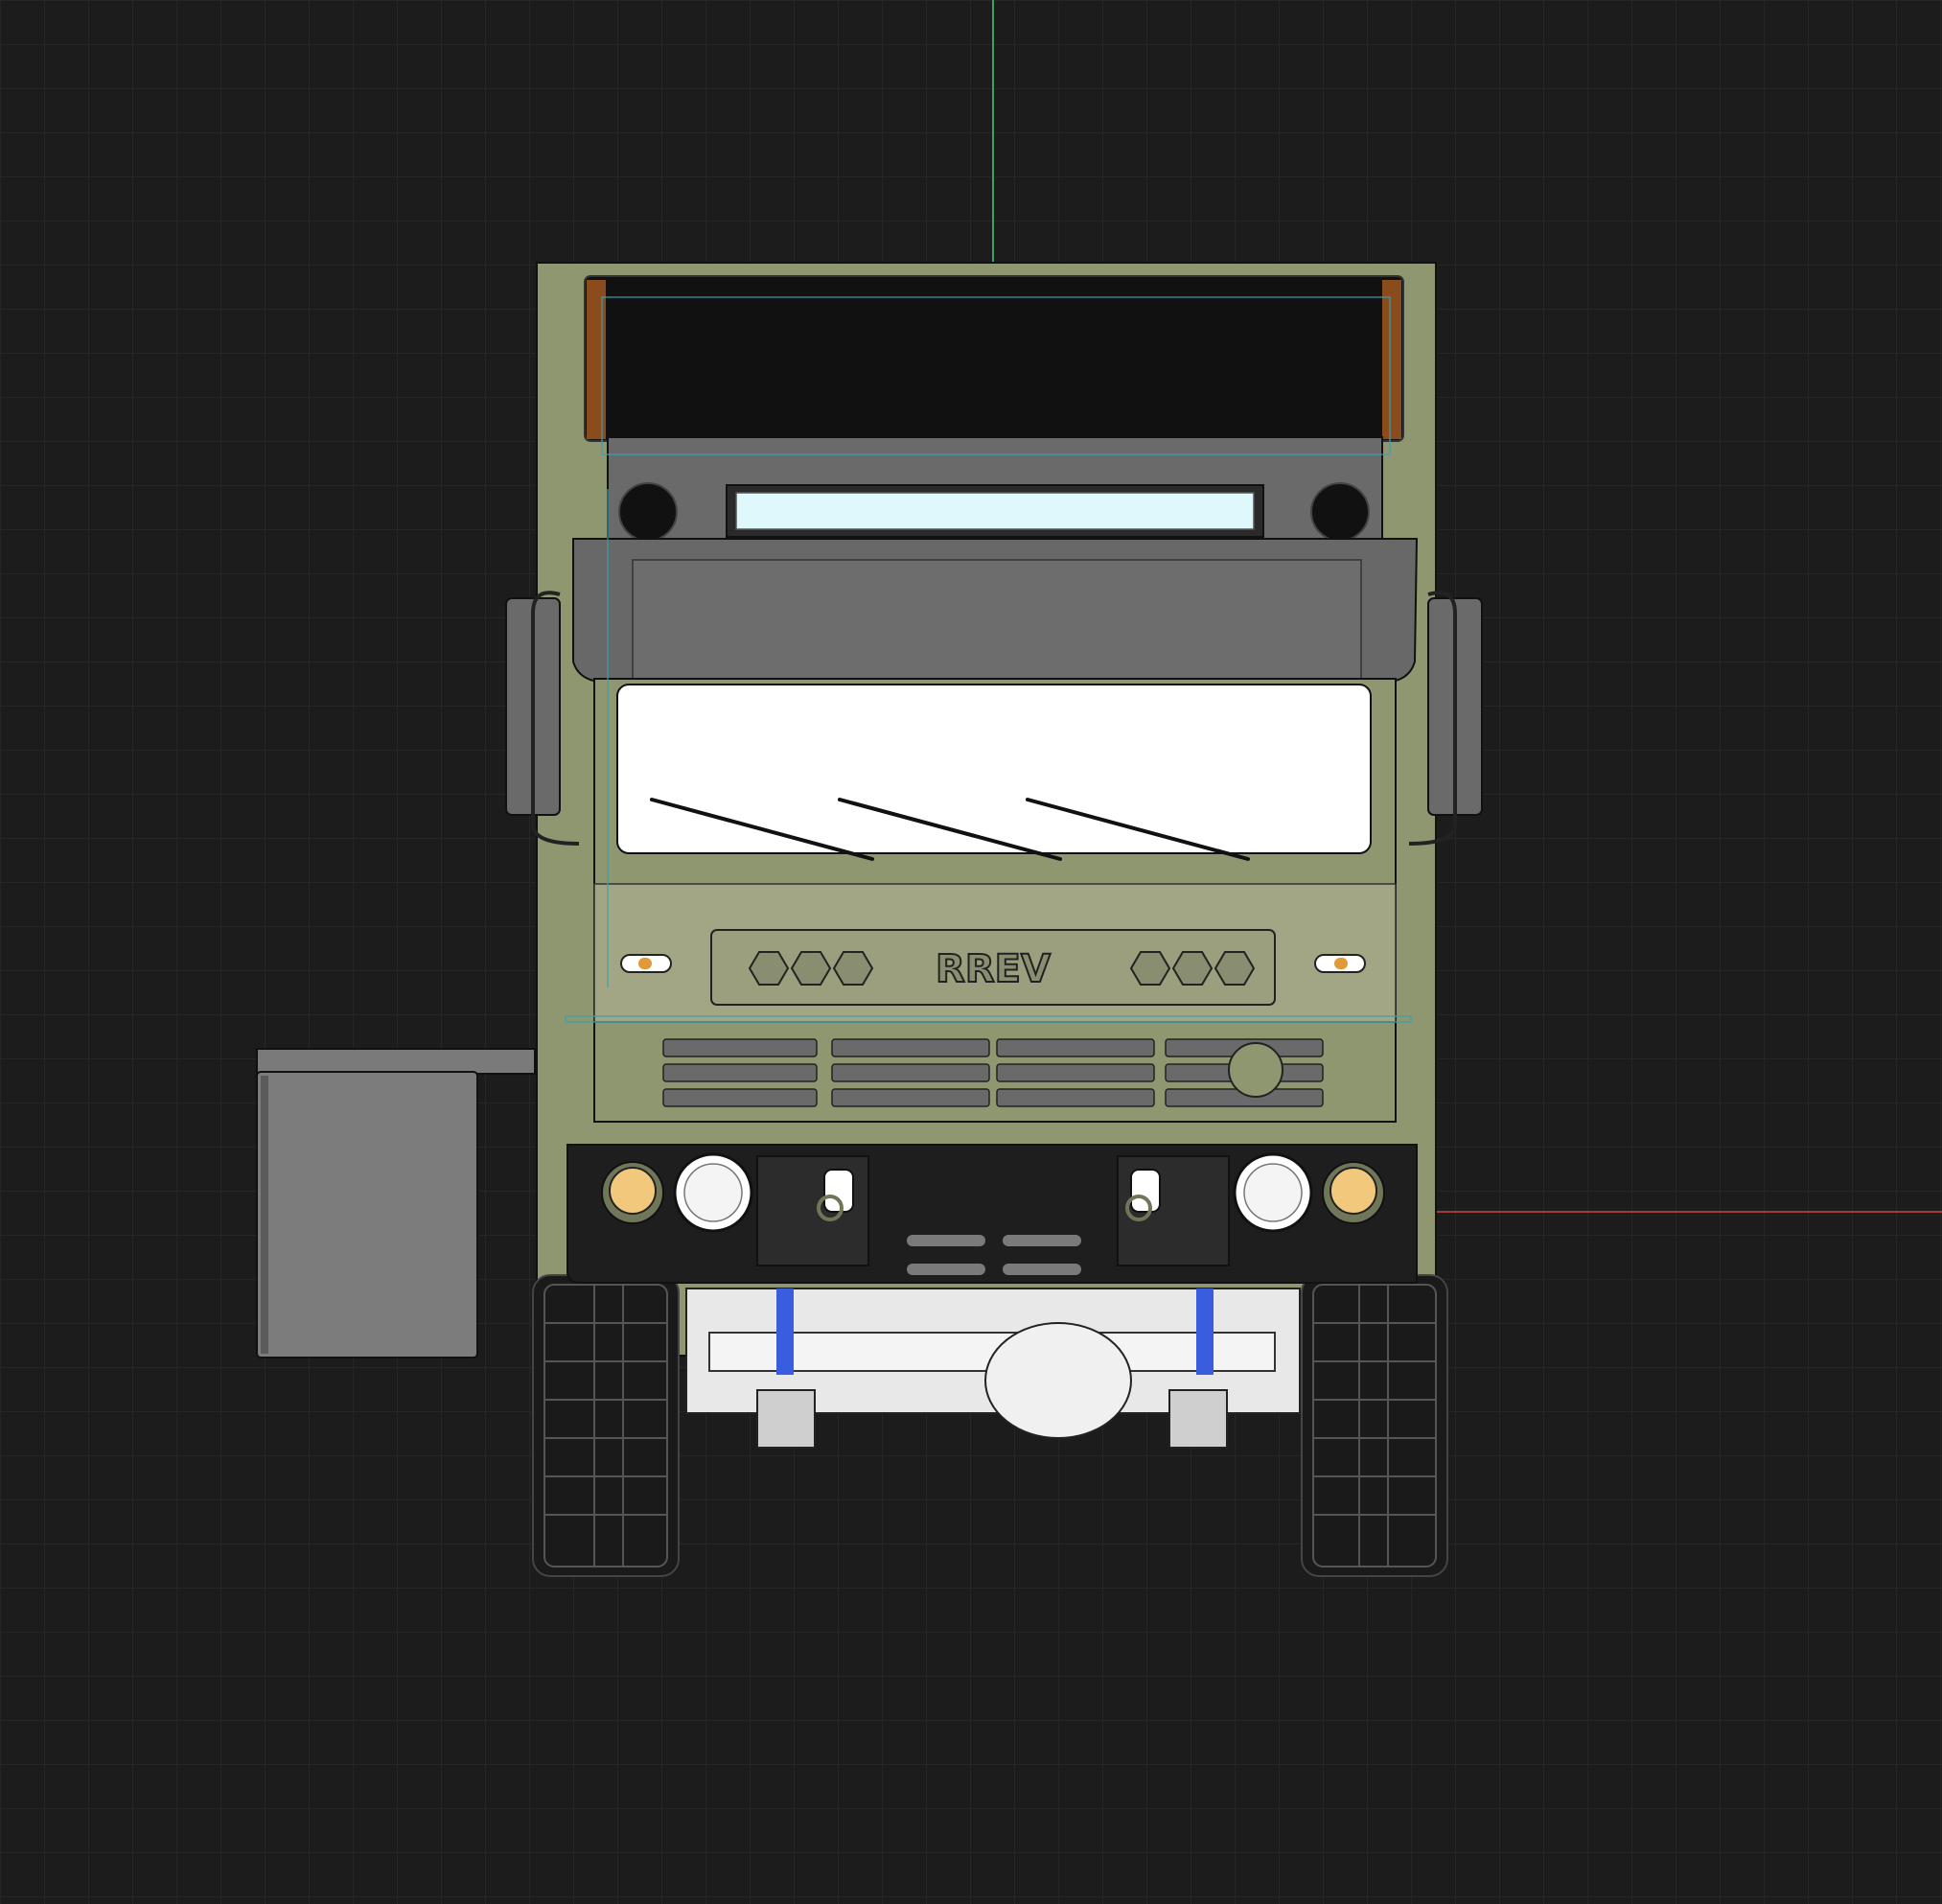 This screenshot has width=1942, height=1904. Describe the element at coordinates (1374, 1426) in the screenshot. I see `right-front-tire` at that location.